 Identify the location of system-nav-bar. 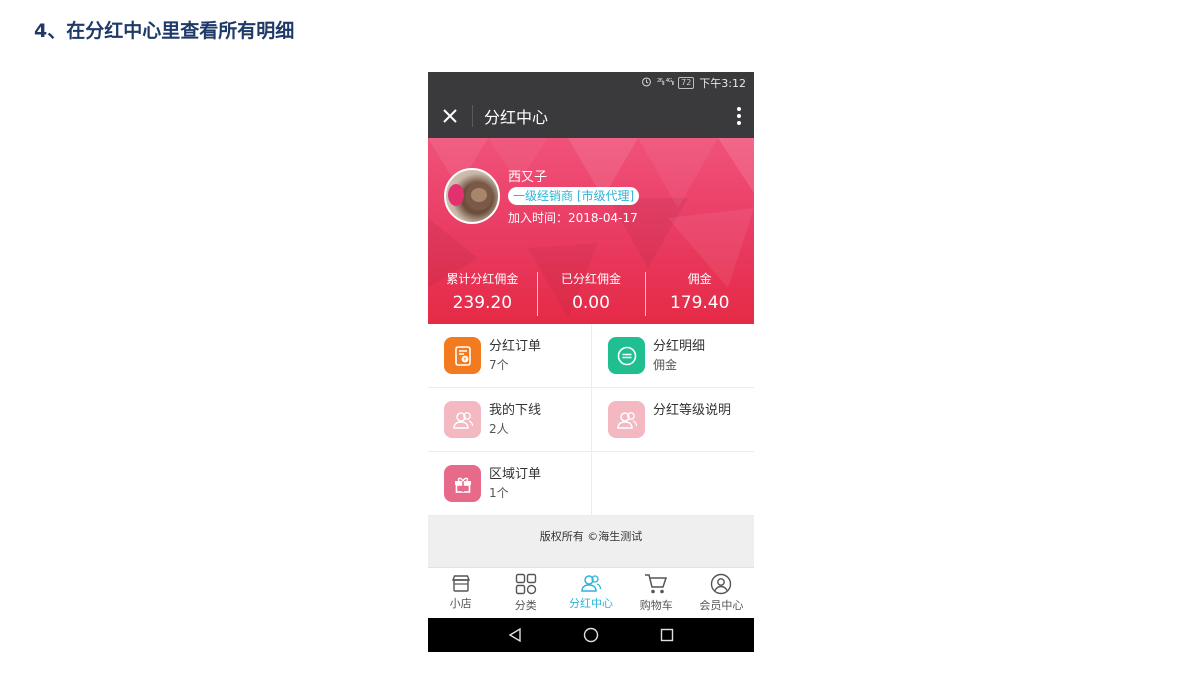
(591, 635).